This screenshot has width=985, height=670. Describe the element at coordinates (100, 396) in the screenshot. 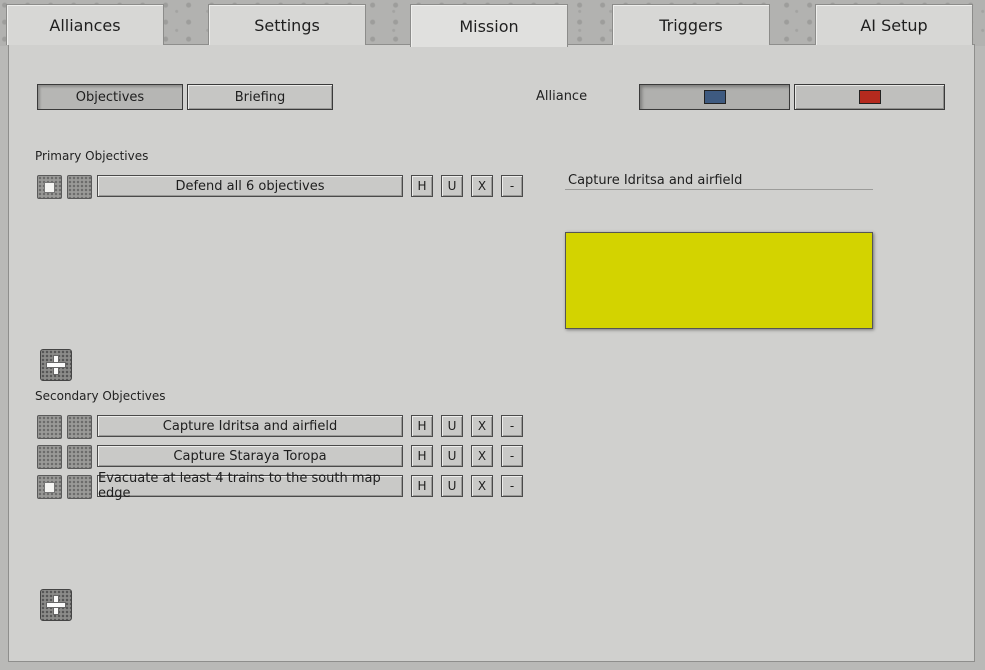

I see `secondary-objectives-heading: Secondary Objectives` at that location.